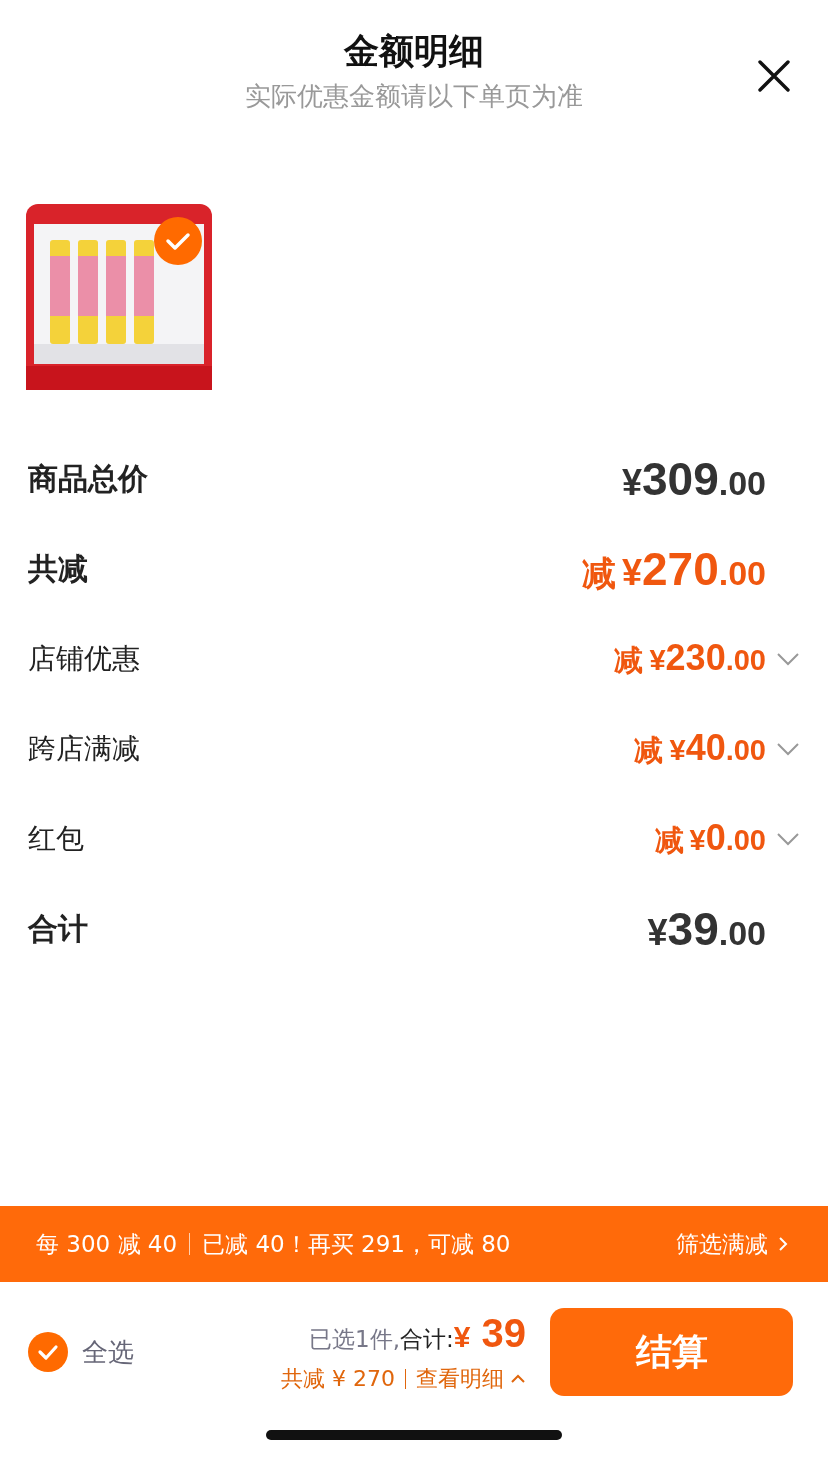 This screenshot has height=1470, width=828. What do you see at coordinates (414, 51) in the screenshot?
I see `sheet-title: 金额明细` at bounding box center [414, 51].